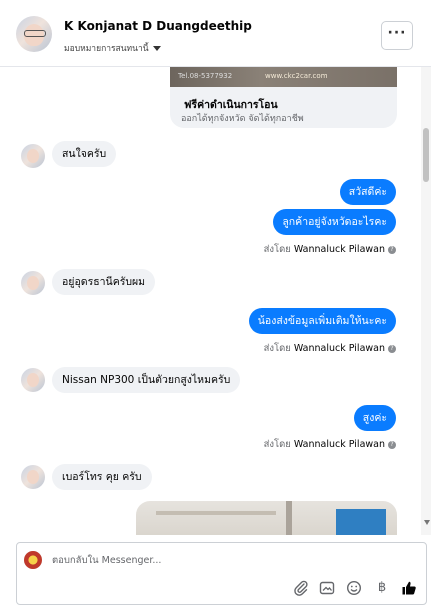  What do you see at coordinates (426, 155) in the screenshot?
I see `scrollbar-thumb` at bounding box center [426, 155].